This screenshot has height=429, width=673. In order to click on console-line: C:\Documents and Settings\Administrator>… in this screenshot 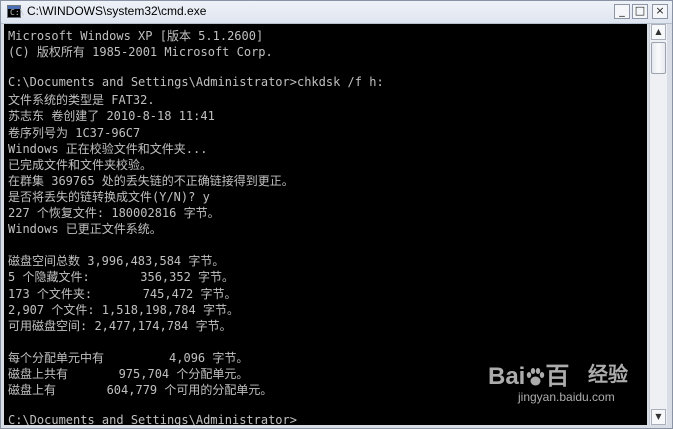, I will do `click(196, 82)`.